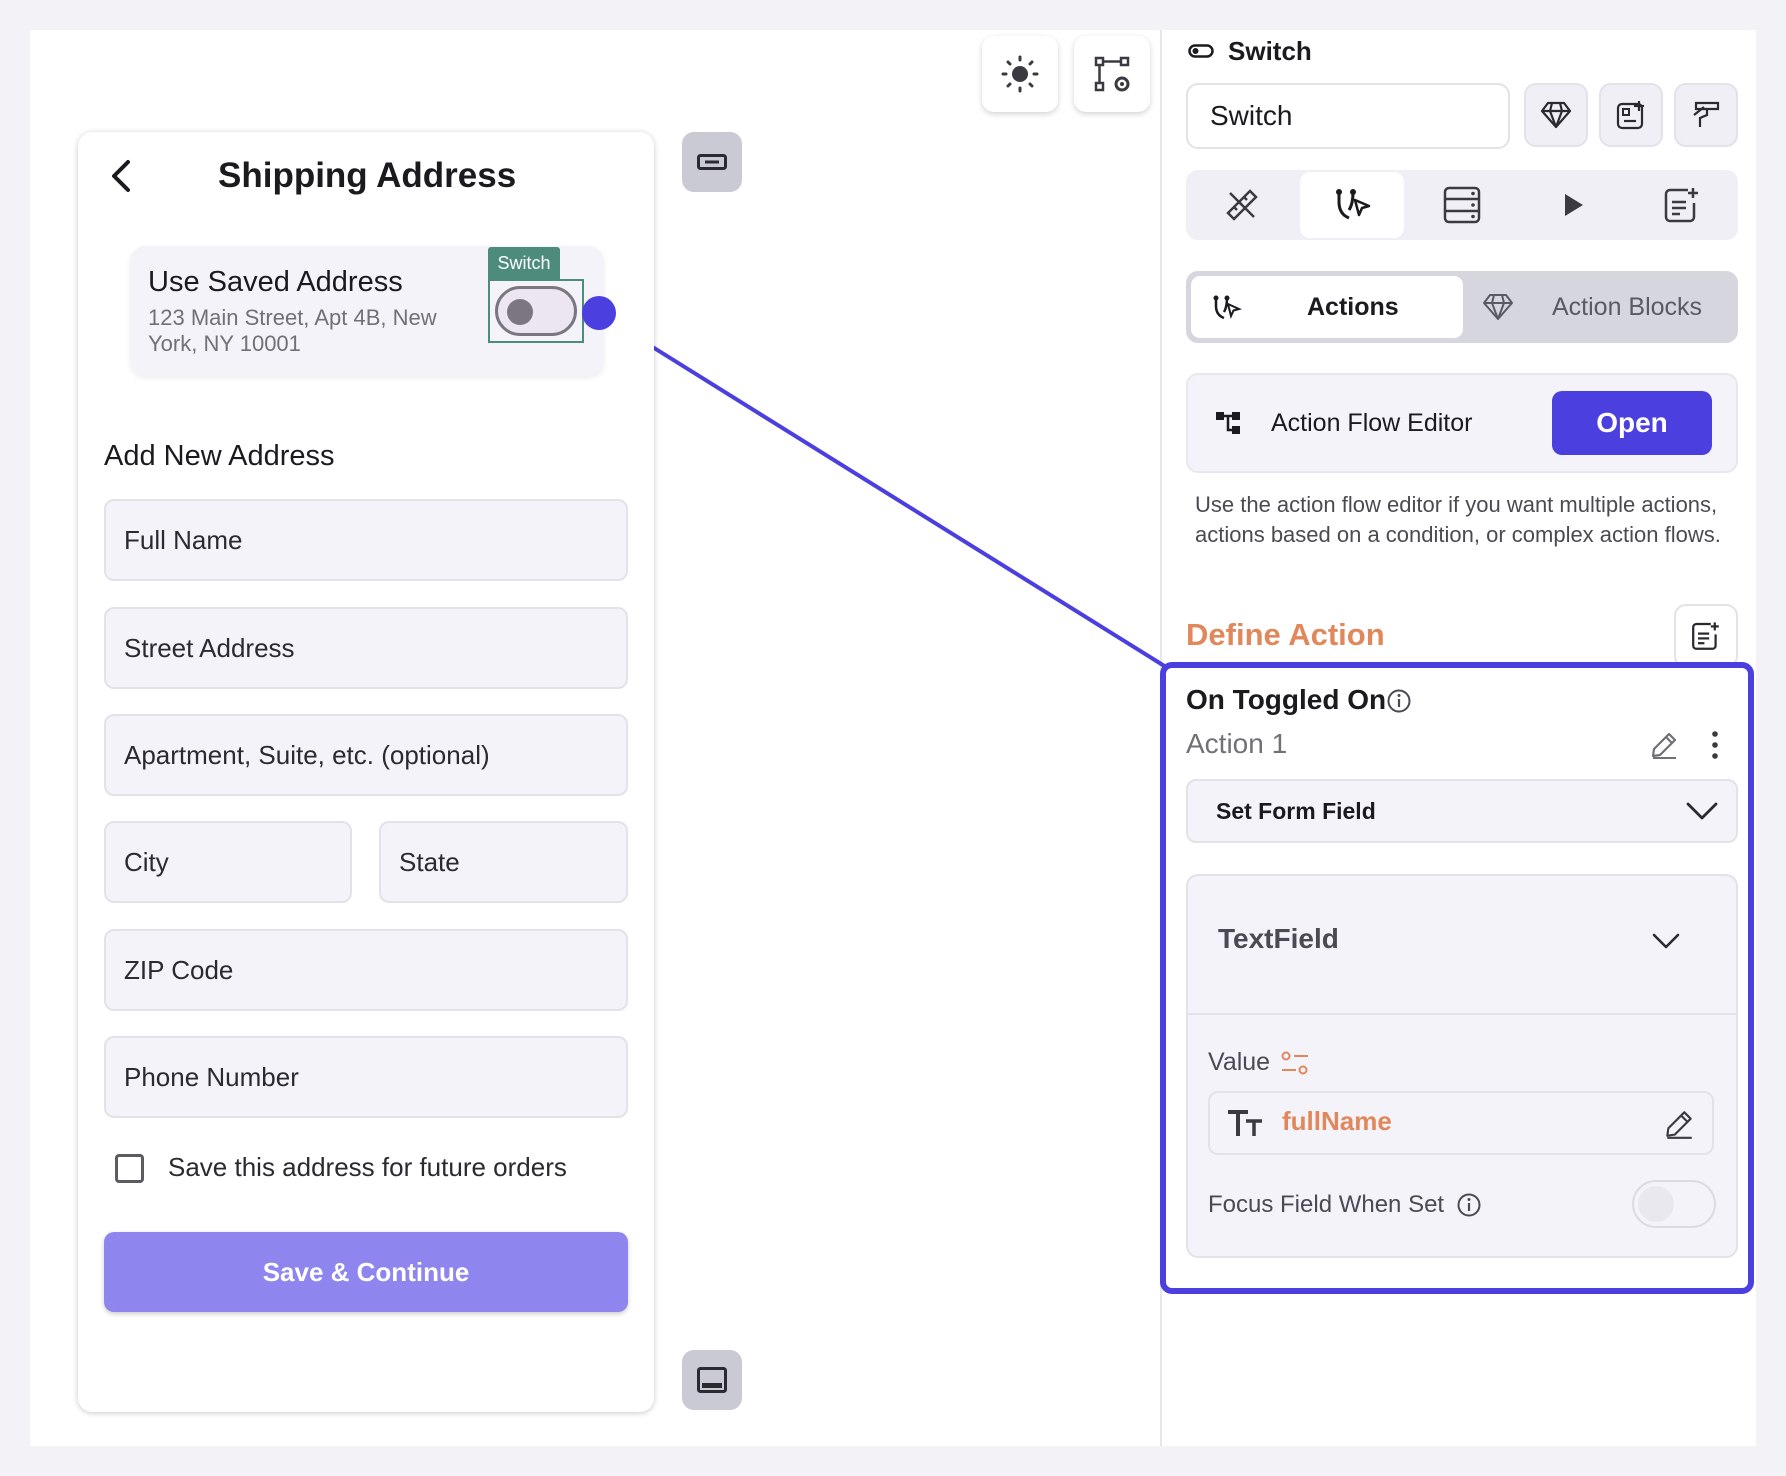  What do you see at coordinates (123, 176) in the screenshot?
I see `back-arrow-icon` at bounding box center [123, 176].